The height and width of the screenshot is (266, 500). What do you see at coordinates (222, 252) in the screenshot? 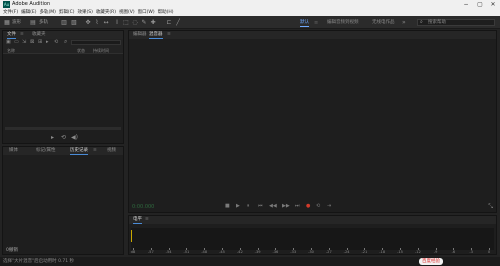
I see `level-scale-label: -45` at bounding box center [222, 252].